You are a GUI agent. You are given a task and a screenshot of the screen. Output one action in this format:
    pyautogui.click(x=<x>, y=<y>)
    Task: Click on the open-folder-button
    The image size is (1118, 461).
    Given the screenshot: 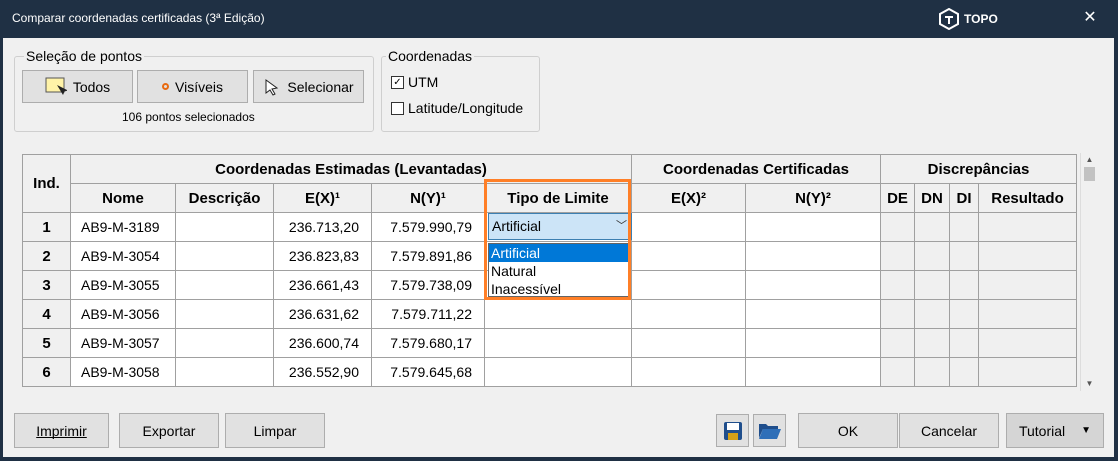 What is the action you would take?
    pyautogui.click(x=769, y=430)
    